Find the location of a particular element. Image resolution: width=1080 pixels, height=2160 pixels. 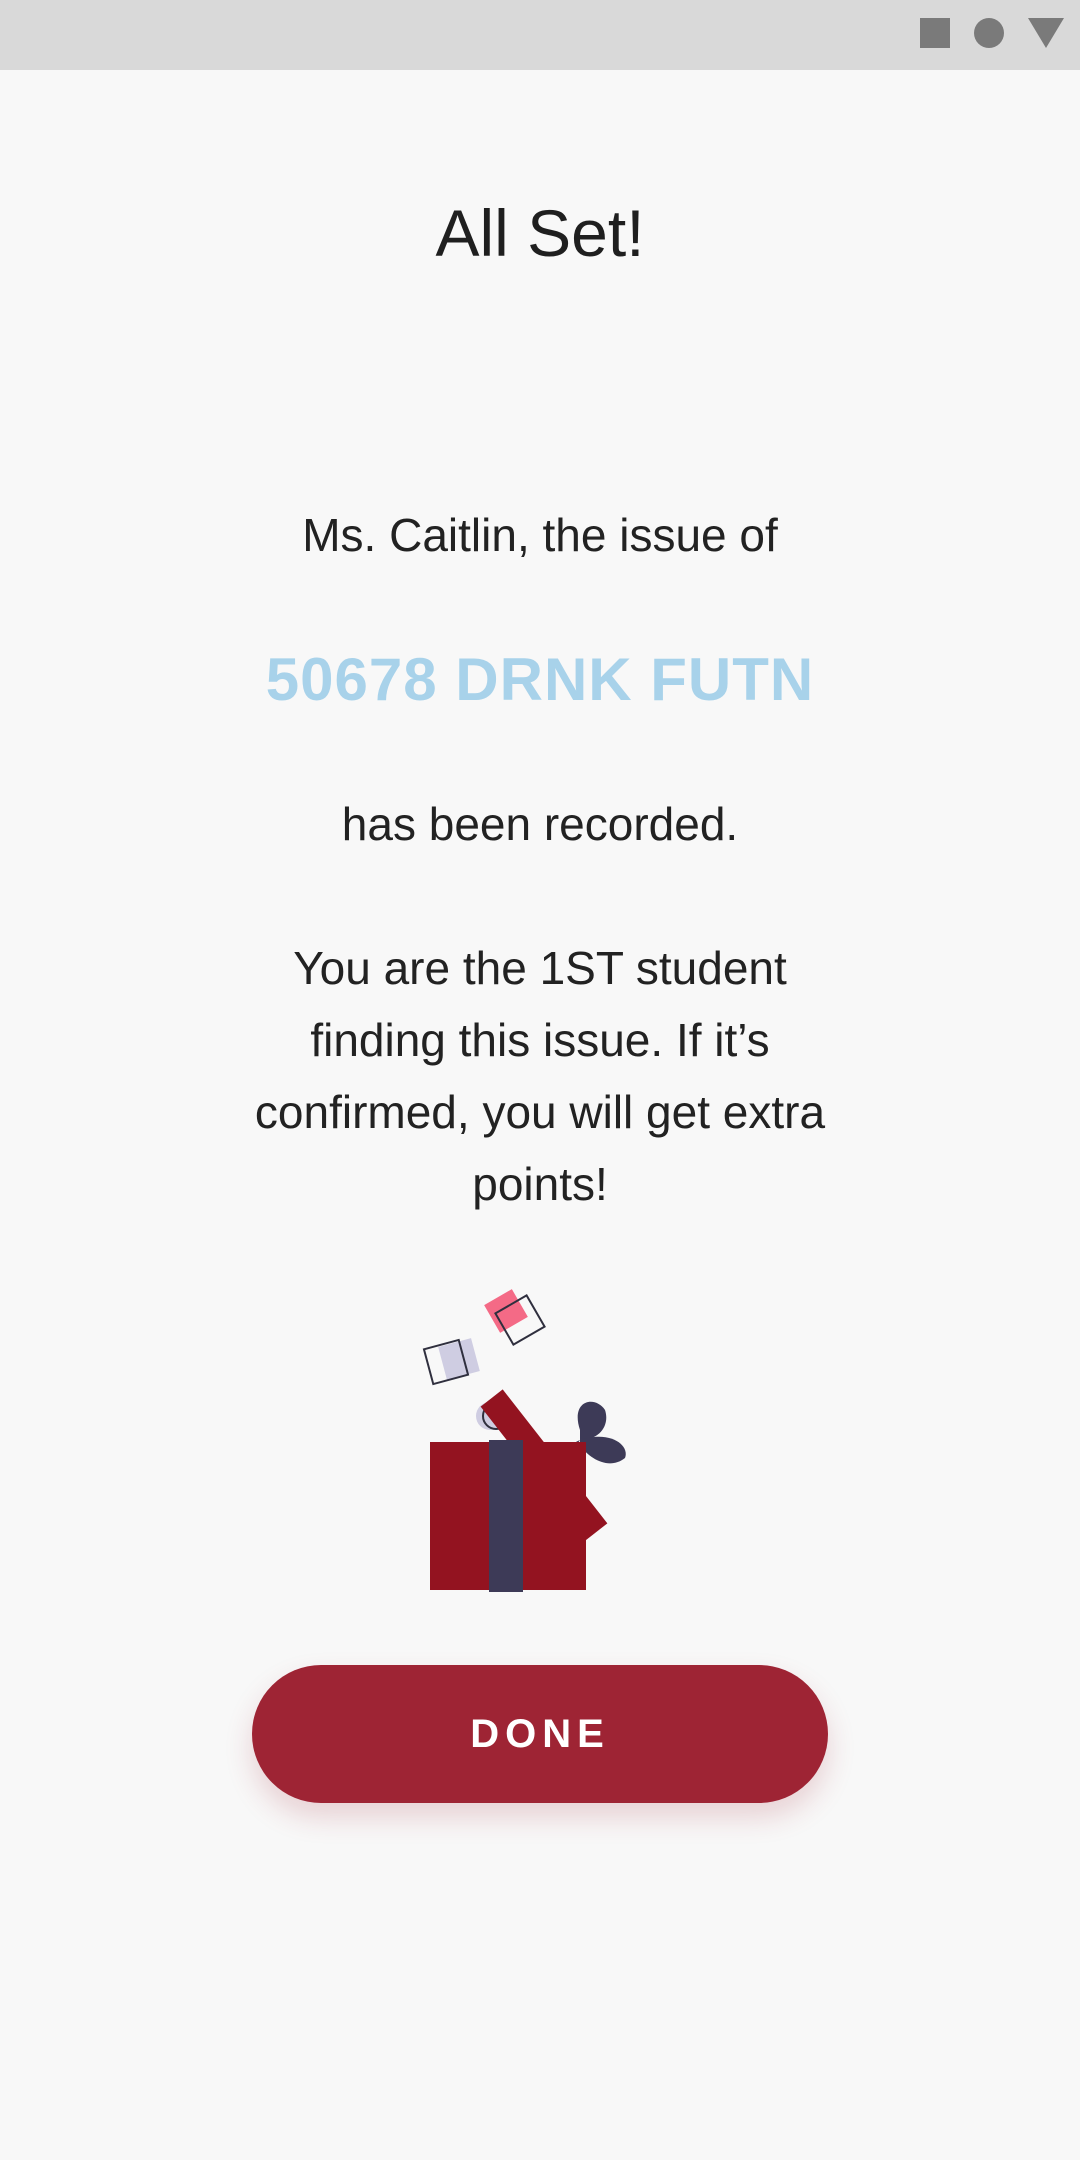

done-button: DONE is located at coordinates (540, 1734).